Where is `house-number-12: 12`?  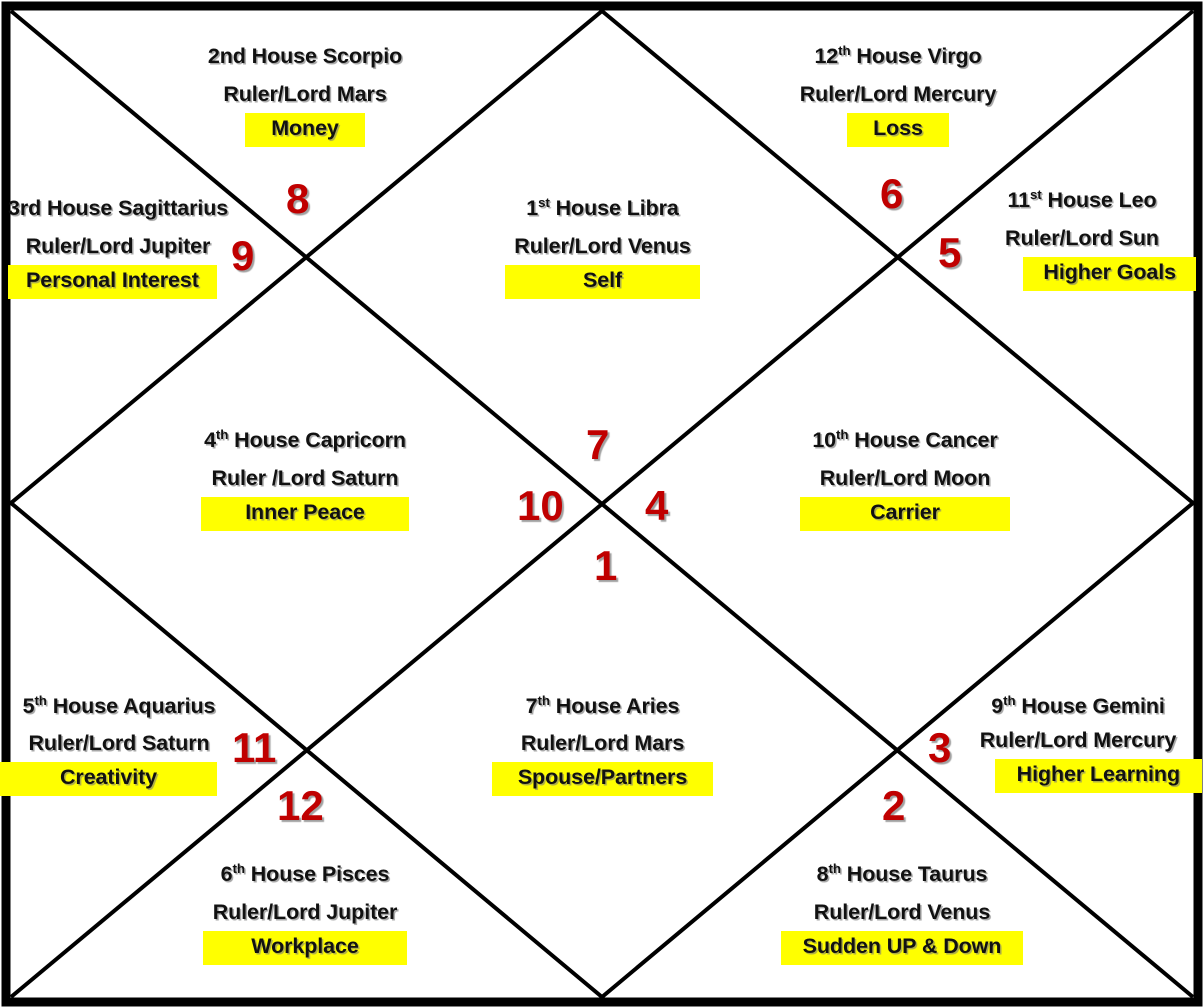 house-number-12: 12 is located at coordinates (300, 805).